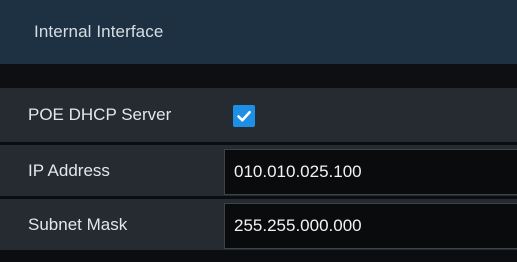  Describe the element at coordinates (258, 256) in the screenshot. I see `bottom-strip` at that location.